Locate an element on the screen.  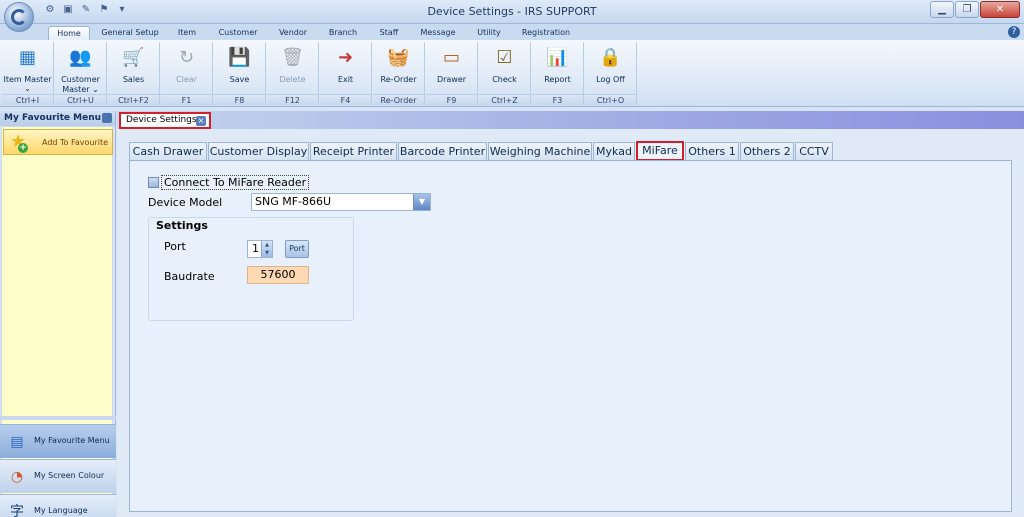
report-chart-icon: 📊 is located at coordinates (557, 57).